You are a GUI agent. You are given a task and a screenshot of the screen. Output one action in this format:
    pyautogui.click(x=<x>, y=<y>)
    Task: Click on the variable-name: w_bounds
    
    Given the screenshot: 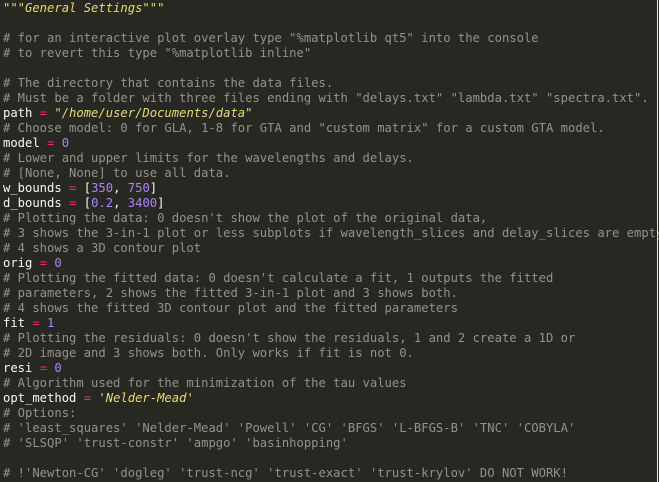 What is the action you would take?
    pyautogui.click(x=32, y=188)
    